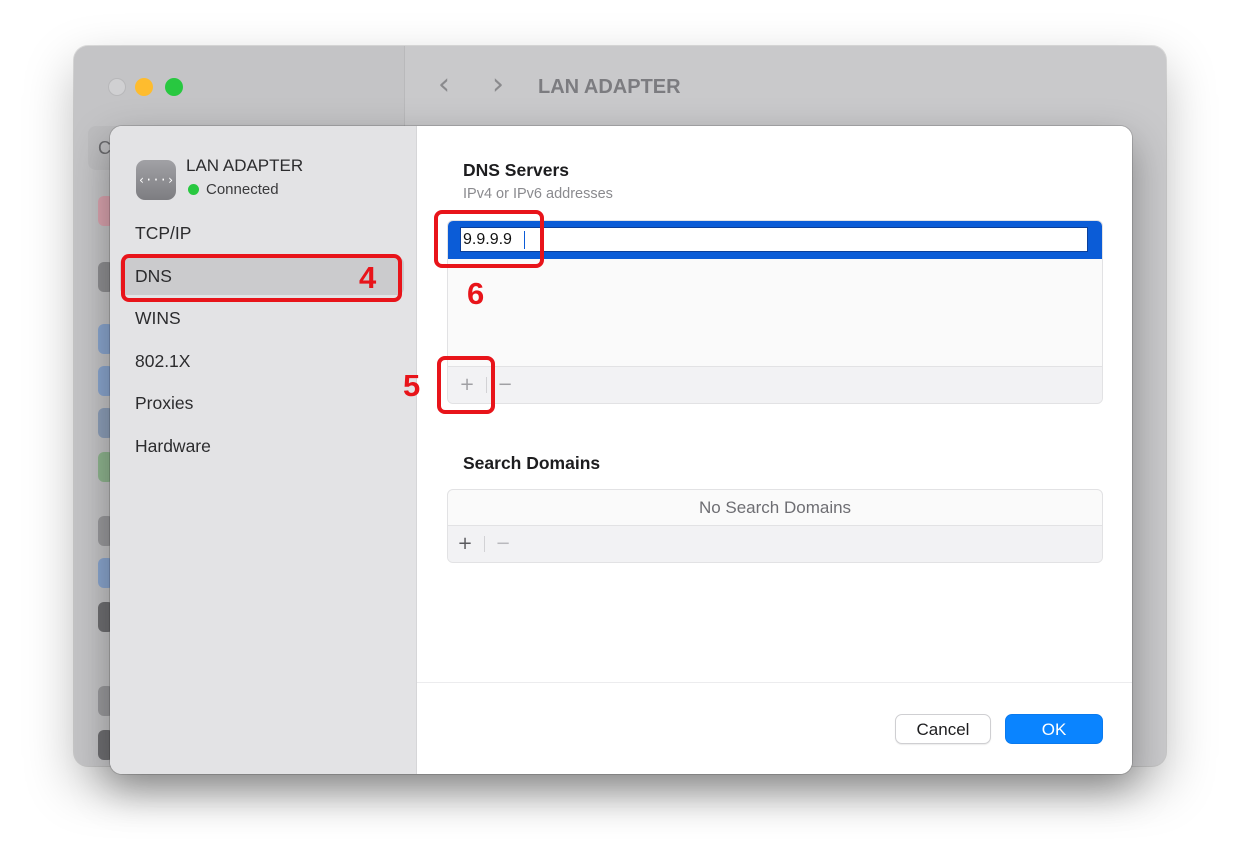 Image resolution: width=1240 pixels, height=866 pixels. What do you see at coordinates (245, 165) in the screenshot?
I see `adapter-name: LAN ADAPTER` at bounding box center [245, 165].